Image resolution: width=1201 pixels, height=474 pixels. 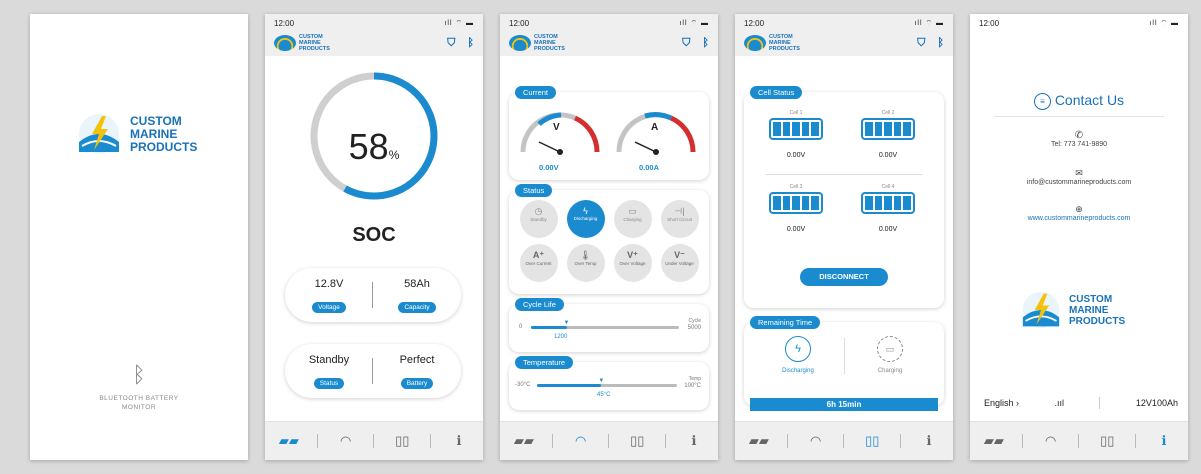 I want to click on cell-item: Cell 4 0.00V, so click(x=888, y=208).